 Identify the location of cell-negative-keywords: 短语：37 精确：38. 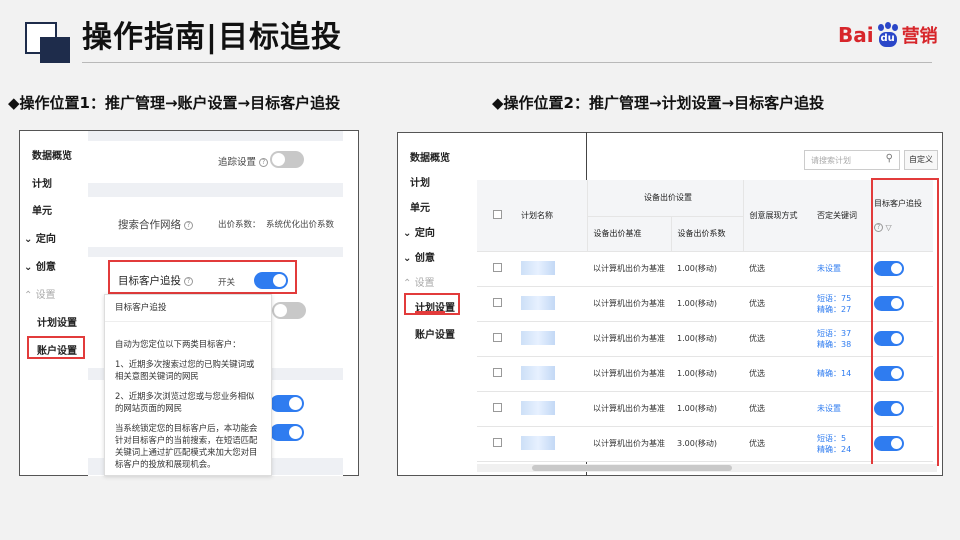
(839, 339).